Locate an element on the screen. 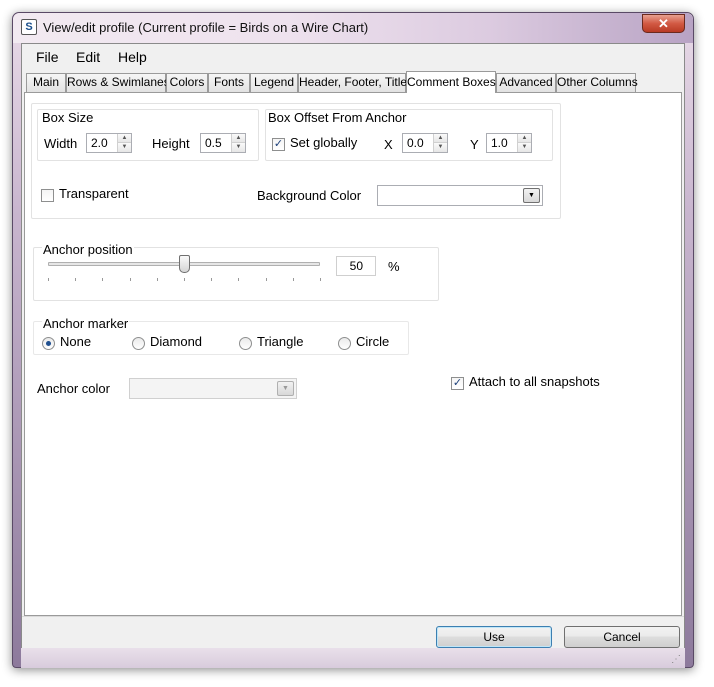  menu-help-label: Help is located at coordinates (132, 57).